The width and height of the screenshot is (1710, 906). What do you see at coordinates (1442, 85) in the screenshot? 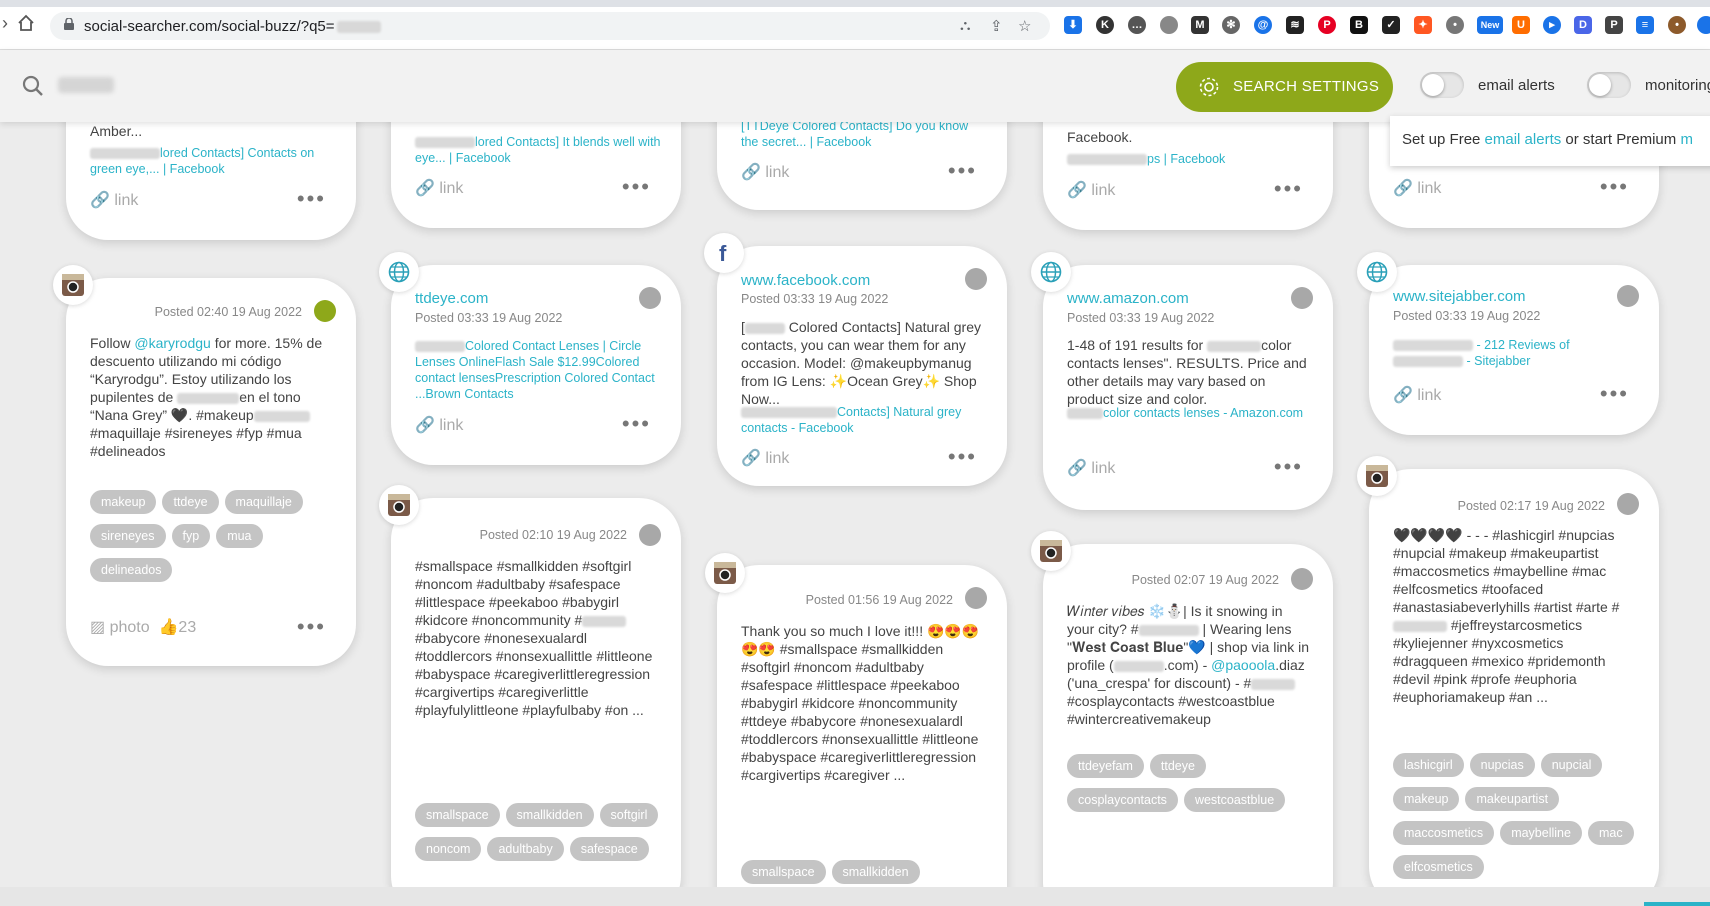
I see `email-alerts-toggle` at bounding box center [1442, 85].